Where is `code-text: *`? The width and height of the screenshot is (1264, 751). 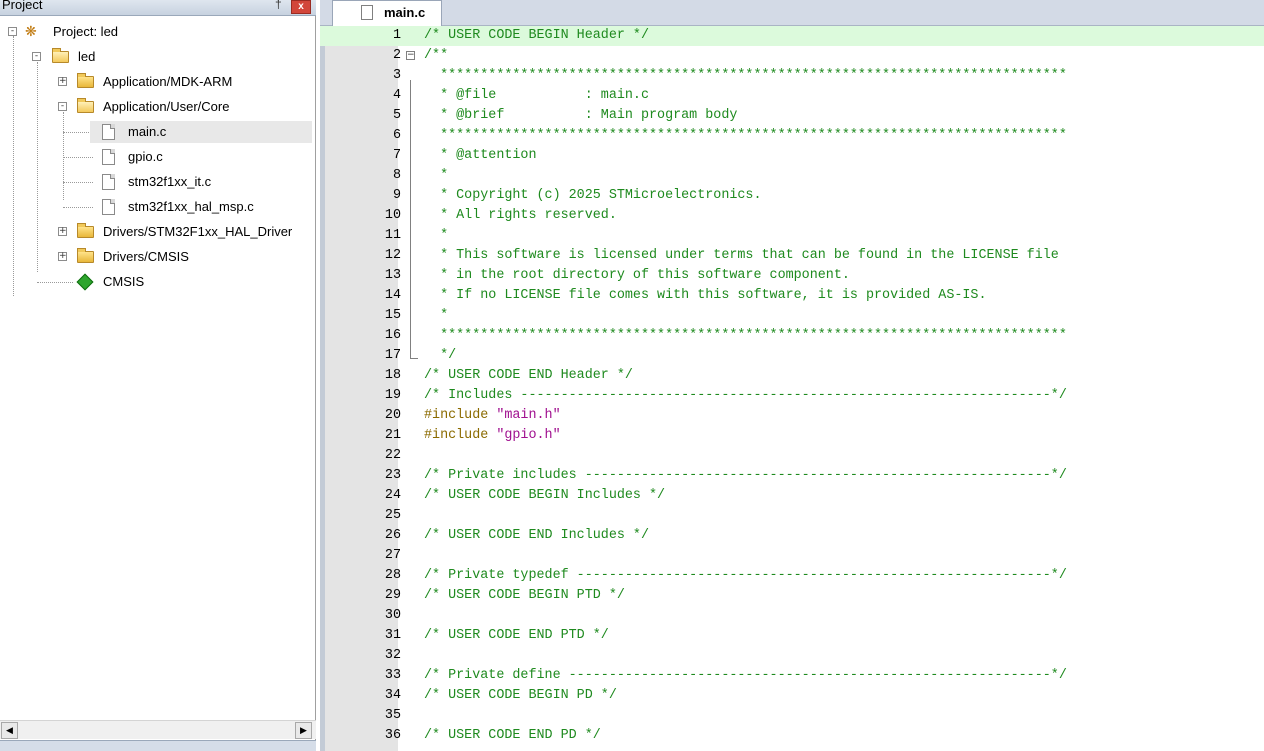 code-text: * is located at coordinates (436, 235).